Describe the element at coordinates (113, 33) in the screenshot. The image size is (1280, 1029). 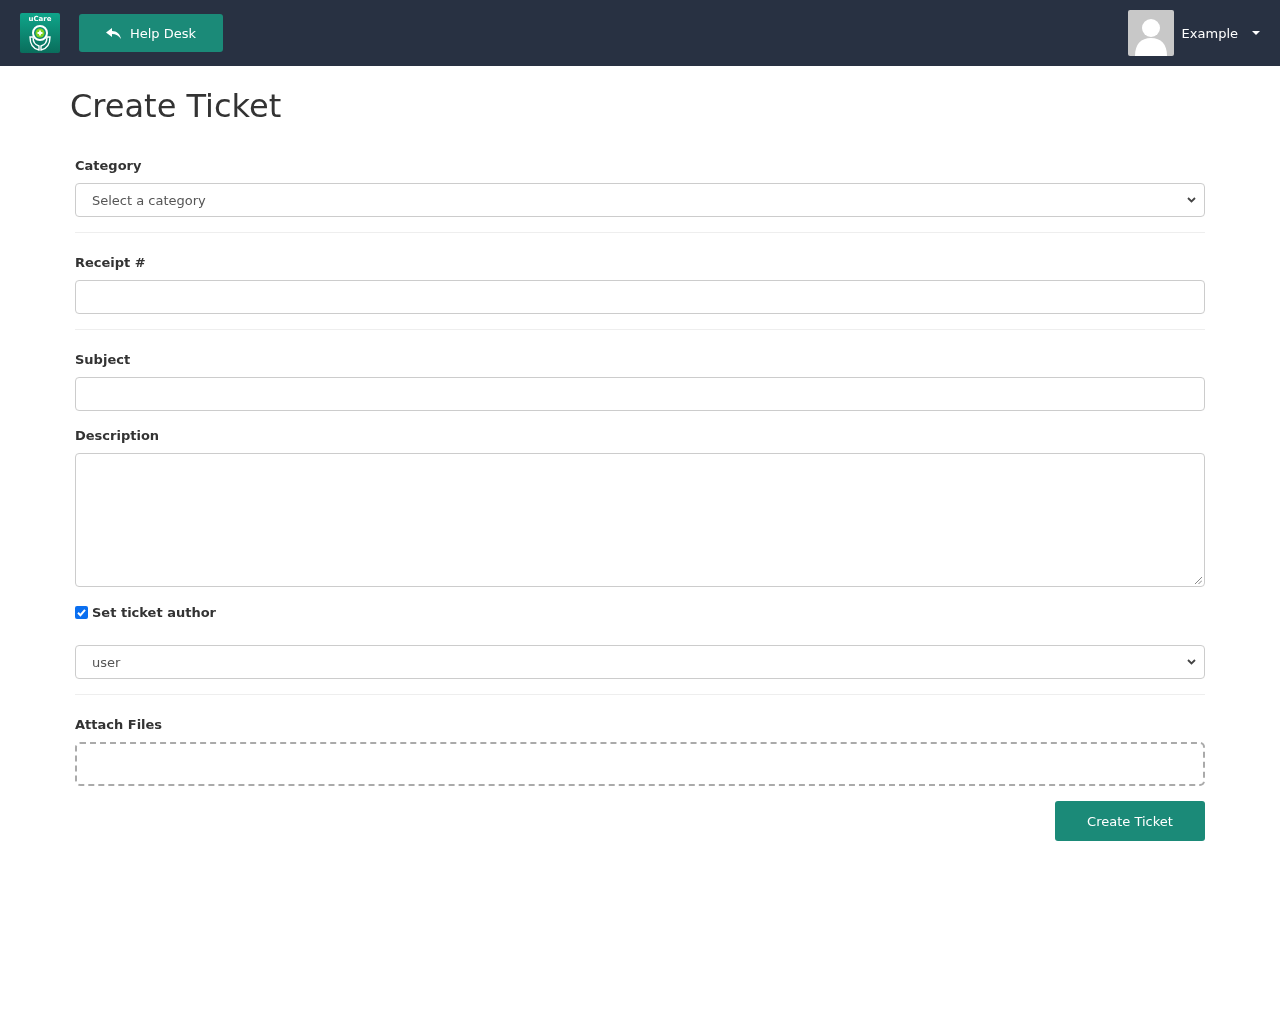
I see `reply-arrow-icon` at that location.